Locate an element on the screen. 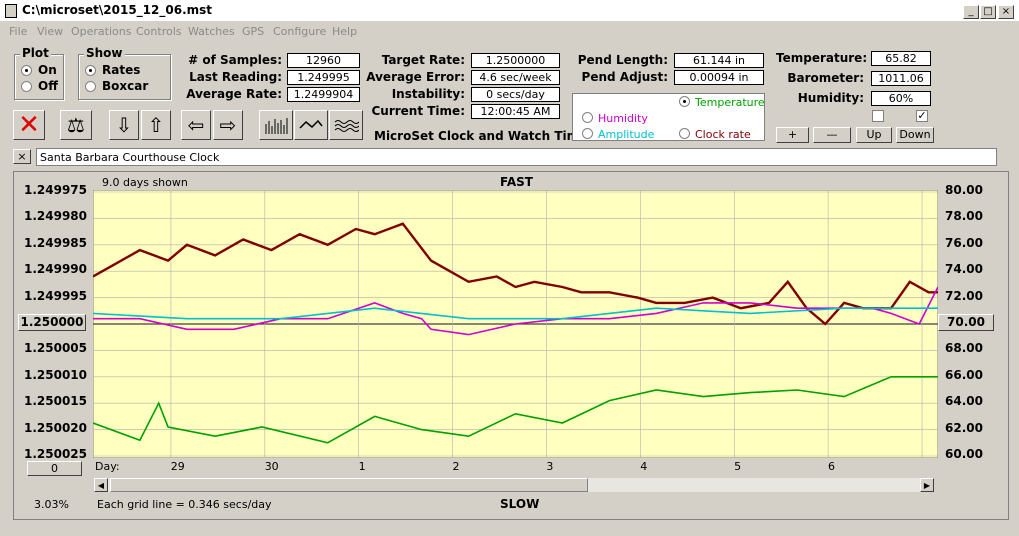 This screenshot has width=1019, height=536. show-boxcar-radio is located at coordinates (90, 86).